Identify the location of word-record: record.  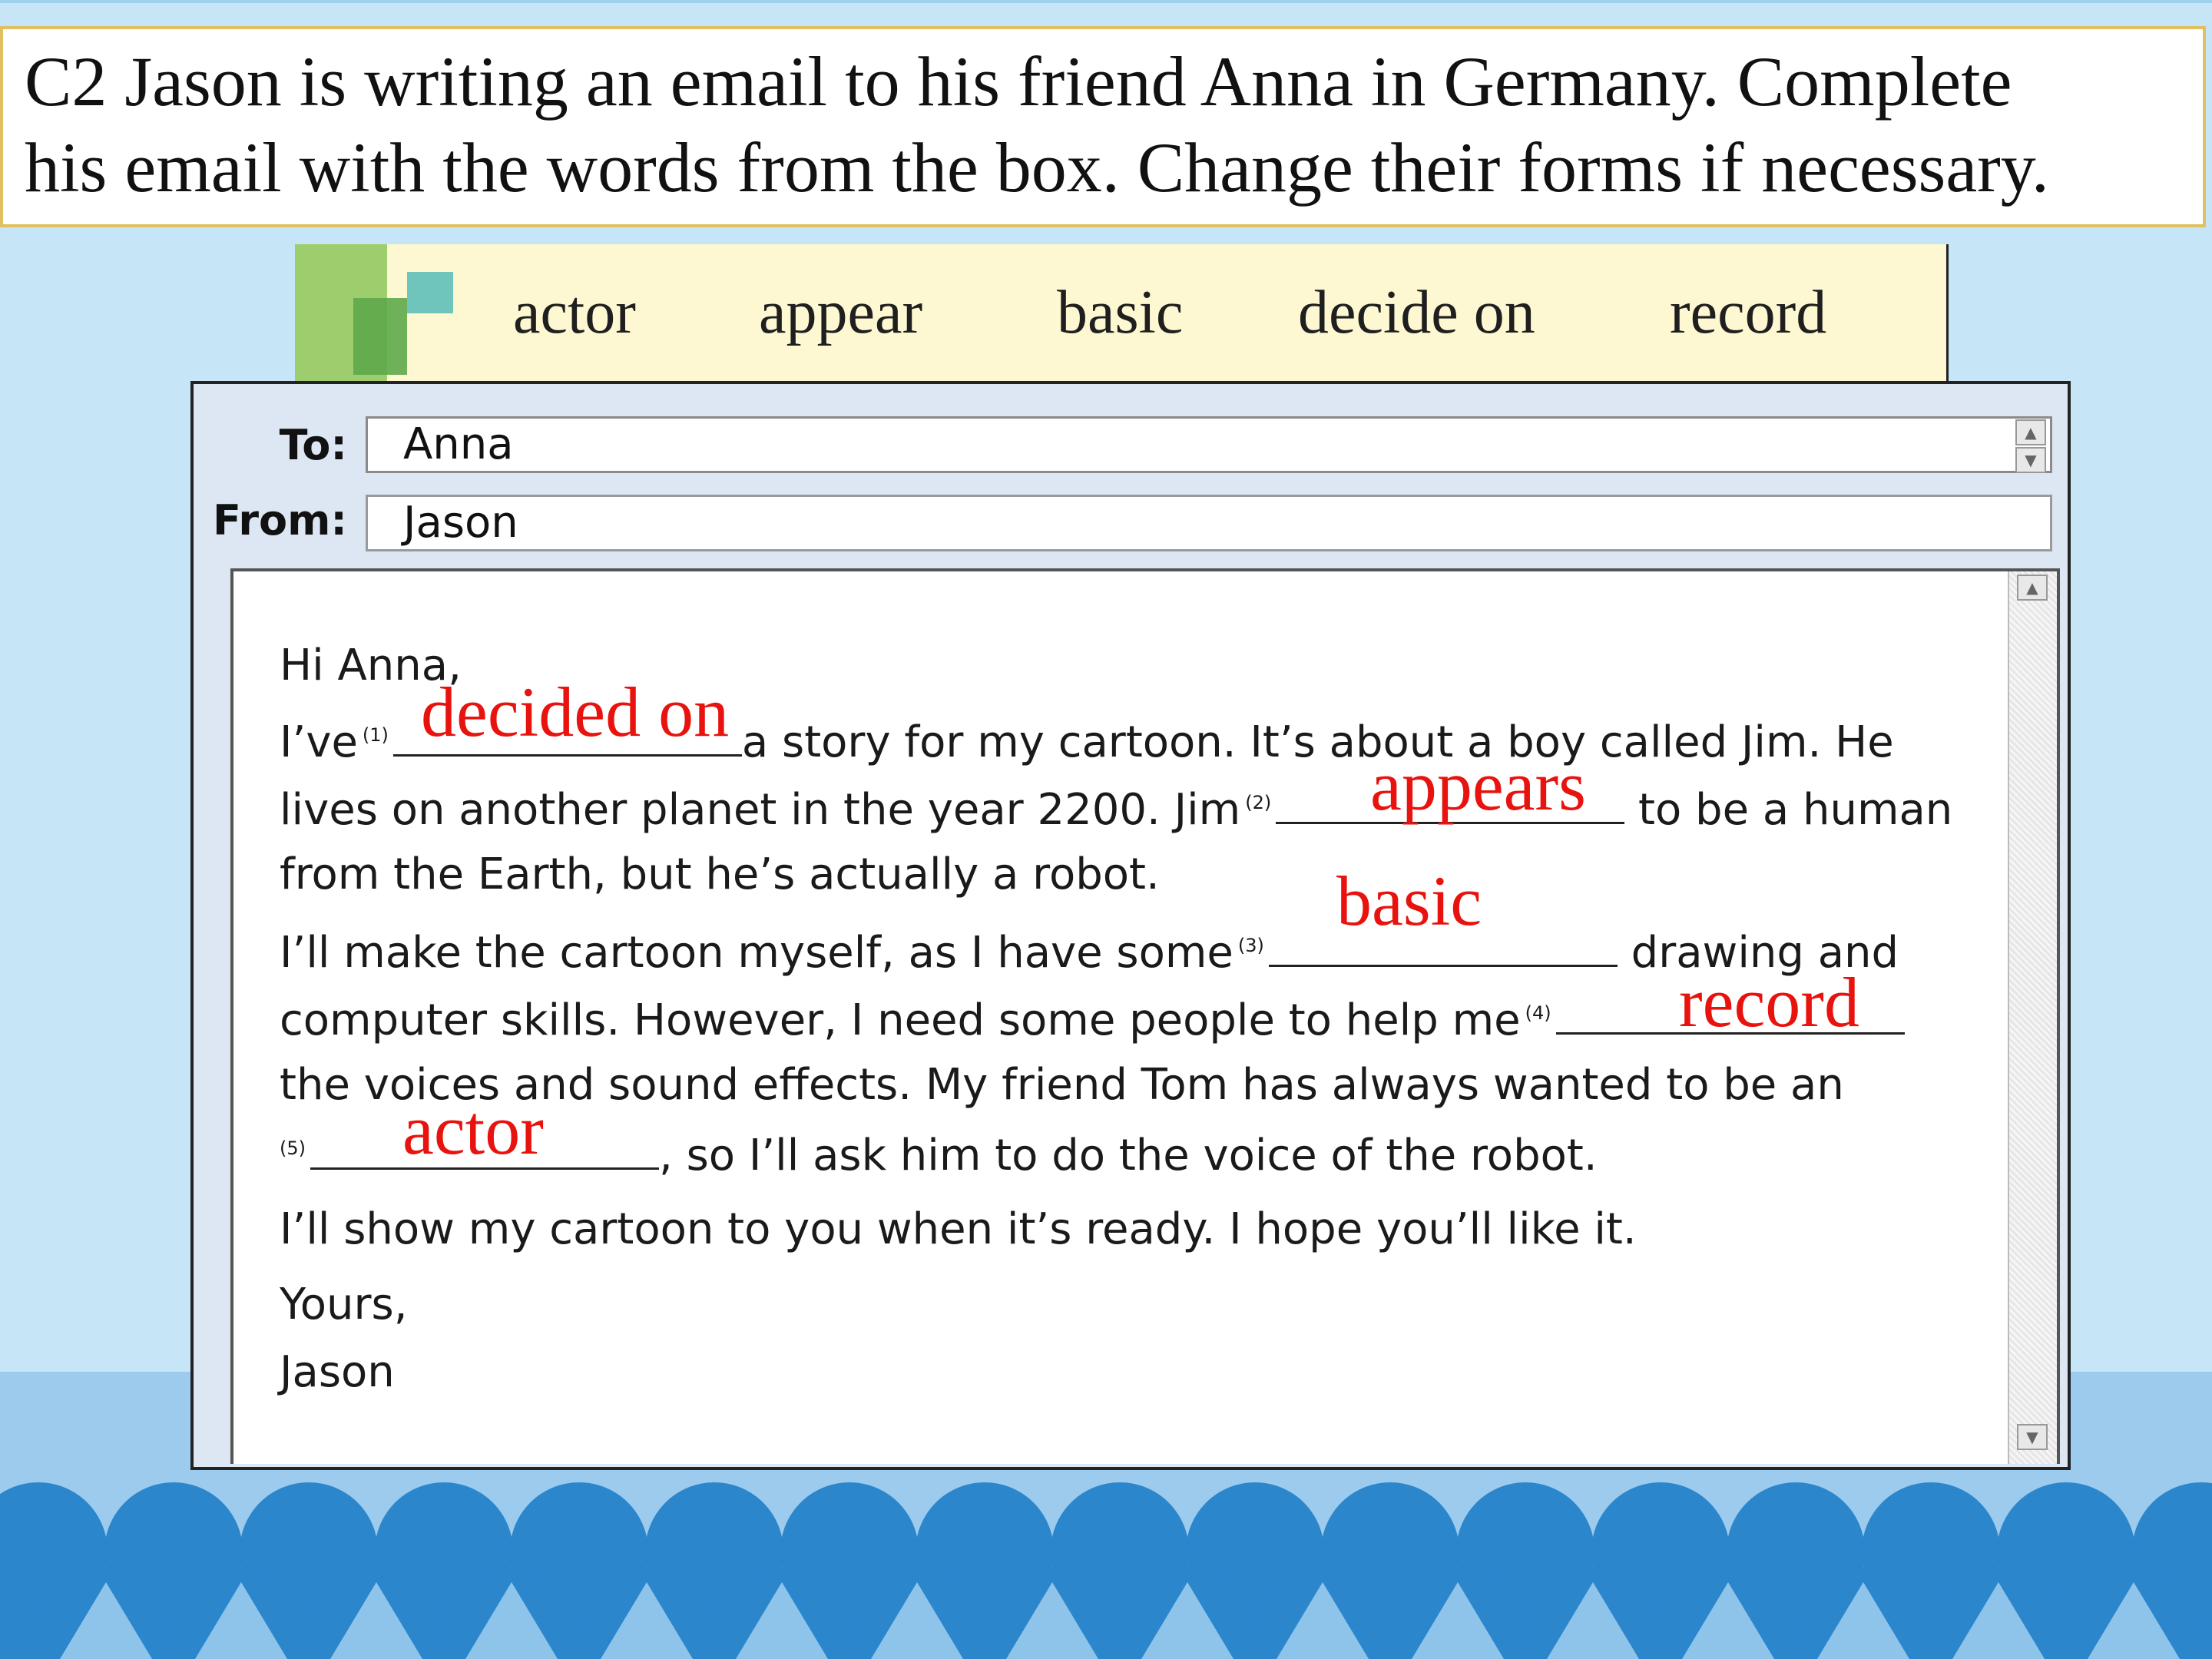
(1748, 312).